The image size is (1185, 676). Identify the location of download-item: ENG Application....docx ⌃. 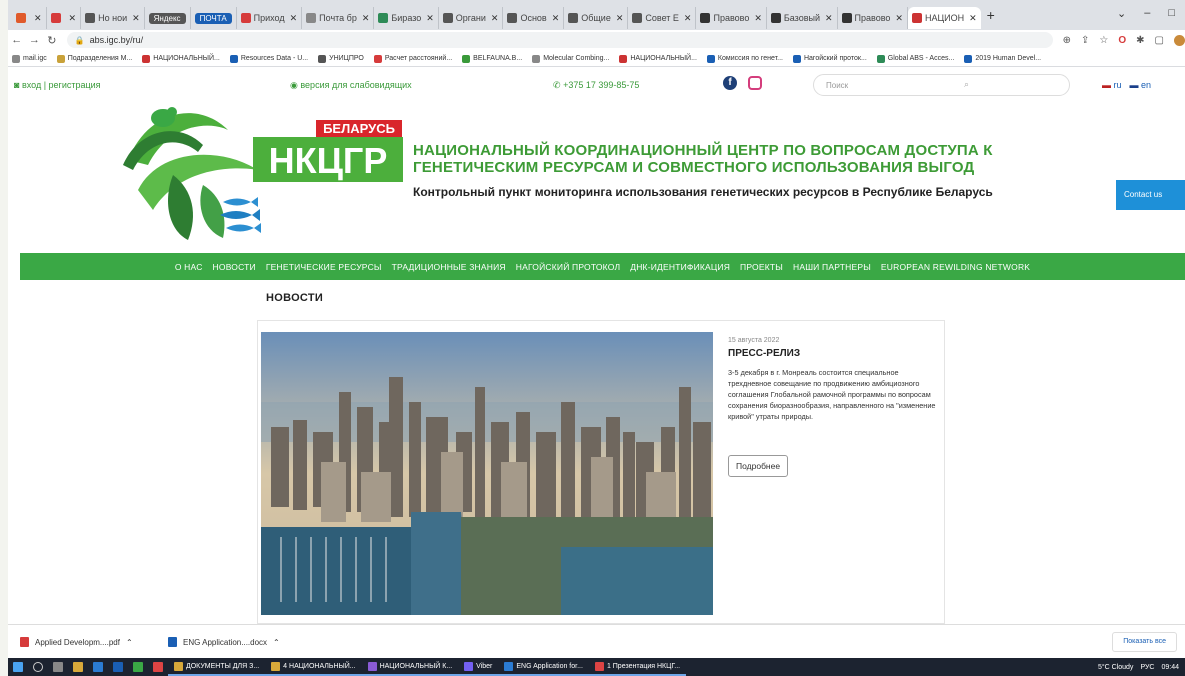
(224, 642).